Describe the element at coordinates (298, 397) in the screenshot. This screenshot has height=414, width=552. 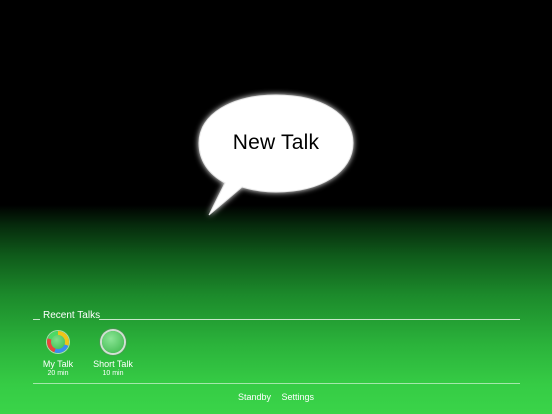
I see `settings-button: Settings` at that location.